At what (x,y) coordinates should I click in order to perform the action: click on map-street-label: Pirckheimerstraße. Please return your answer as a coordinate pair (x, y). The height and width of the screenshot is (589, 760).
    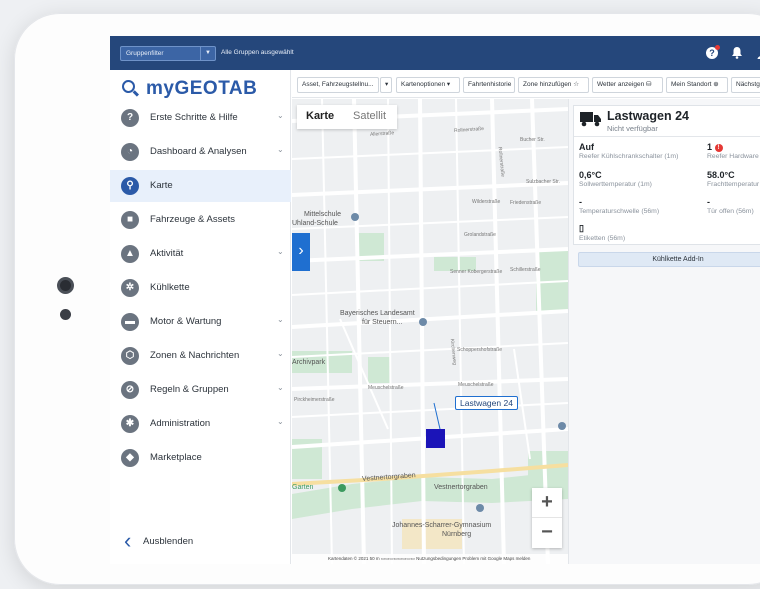
    Looking at the image, I should click on (314, 400).